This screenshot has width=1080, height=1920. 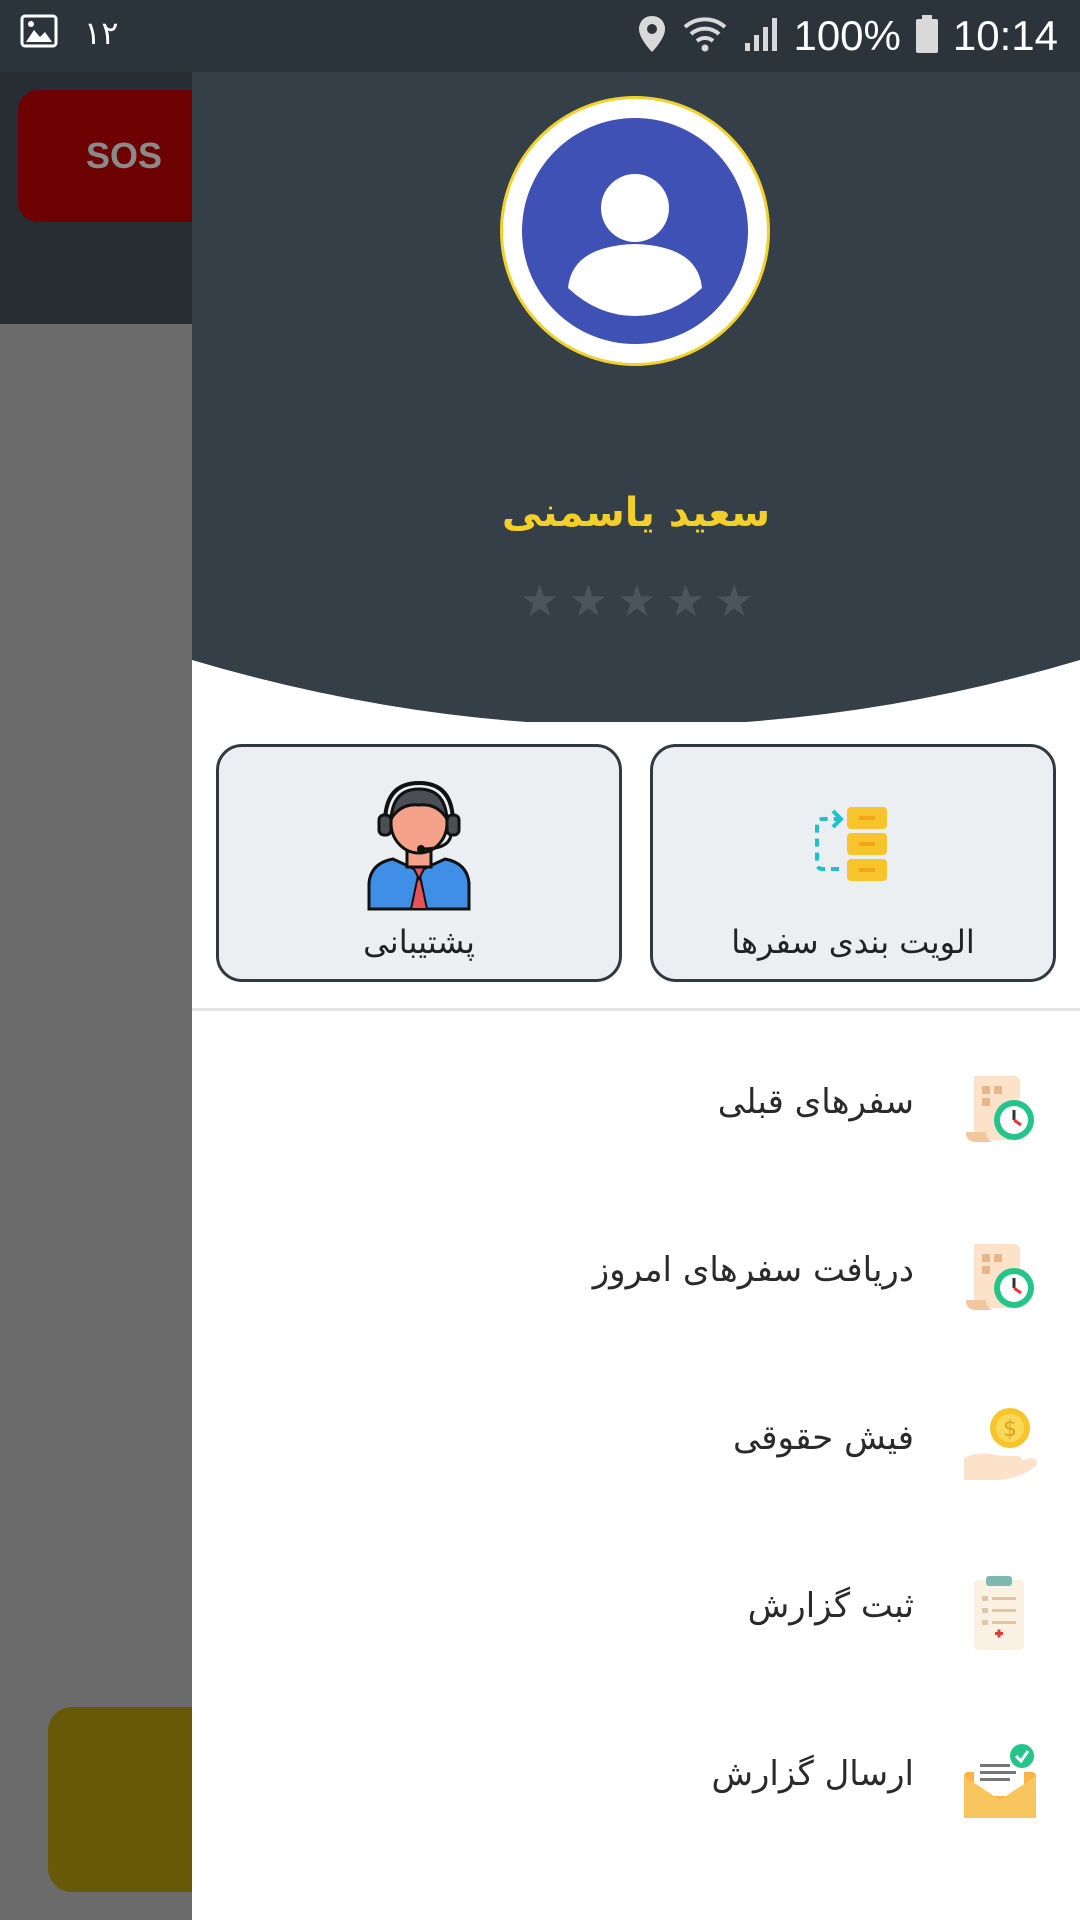 What do you see at coordinates (419, 942) in the screenshot?
I see `support-label: پشتیبانی` at bounding box center [419, 942].